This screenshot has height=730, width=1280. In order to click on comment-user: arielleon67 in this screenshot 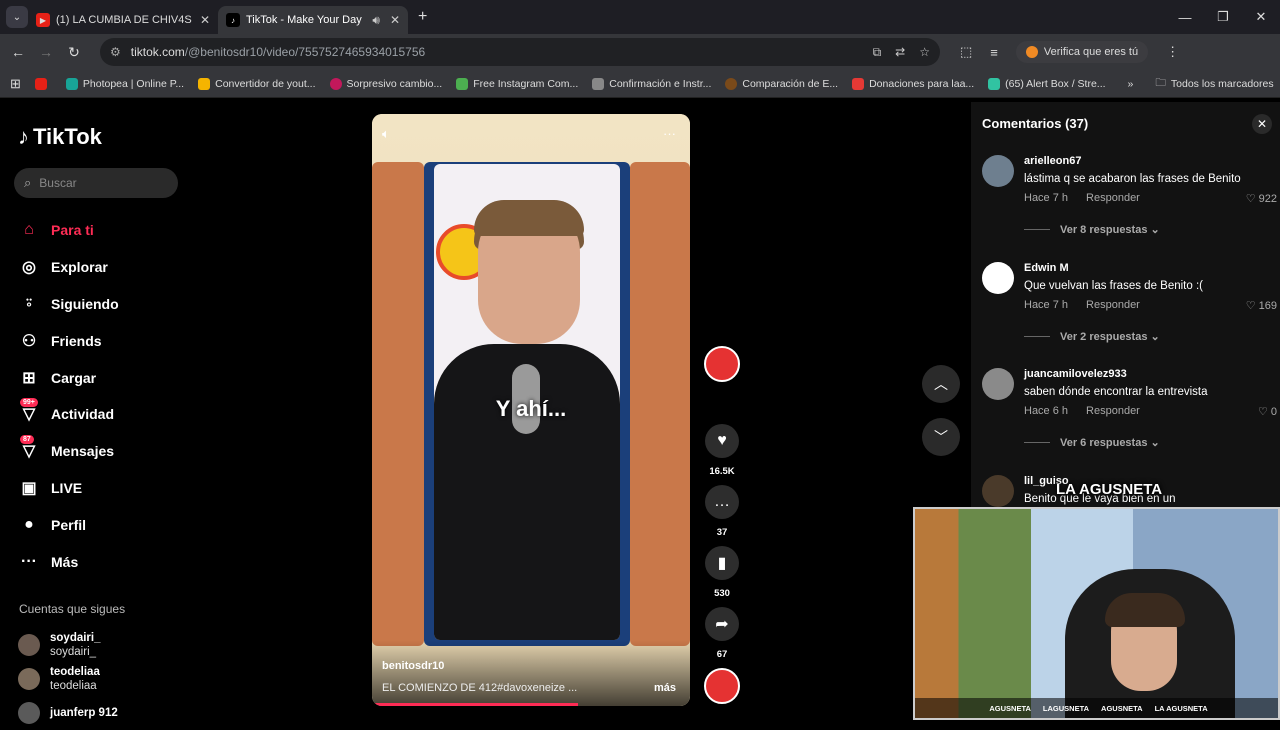, I will do `click(1052, 161)`.